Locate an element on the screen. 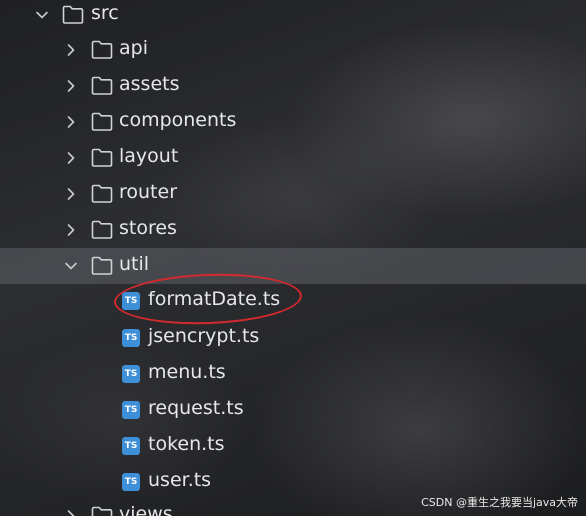 This screenshot has height=516, width=586. folder-label-views: views is located at coordinates (146, 509).